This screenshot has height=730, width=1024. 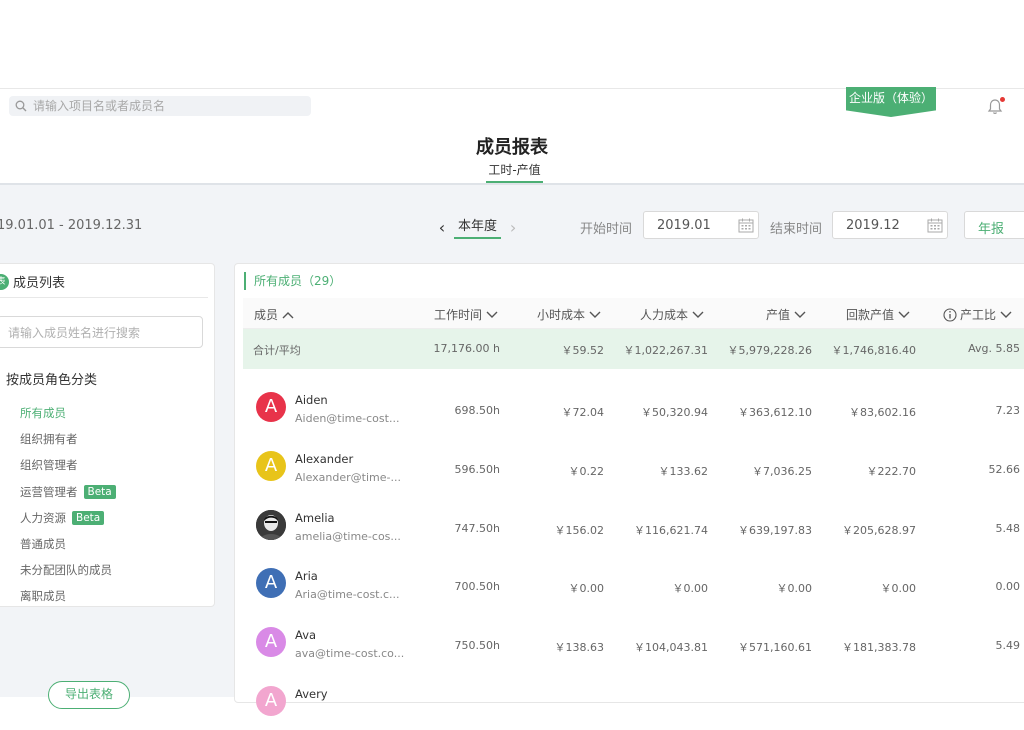 What do you see at coordinates (775, 648) in the screenshot?
I see `cell-output: ￥571,160.61` at bounding box center [775, 648].